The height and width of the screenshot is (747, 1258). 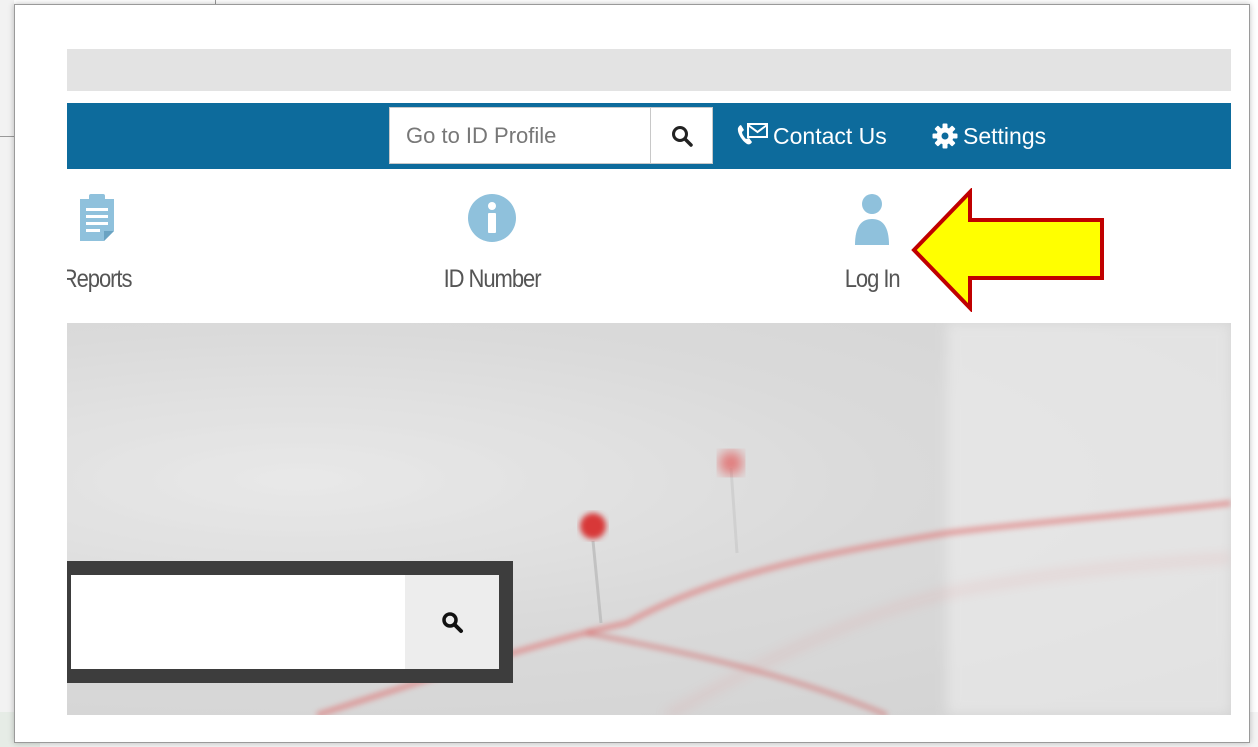 I want to click on hero-search-button, so click(x=452, y=622).